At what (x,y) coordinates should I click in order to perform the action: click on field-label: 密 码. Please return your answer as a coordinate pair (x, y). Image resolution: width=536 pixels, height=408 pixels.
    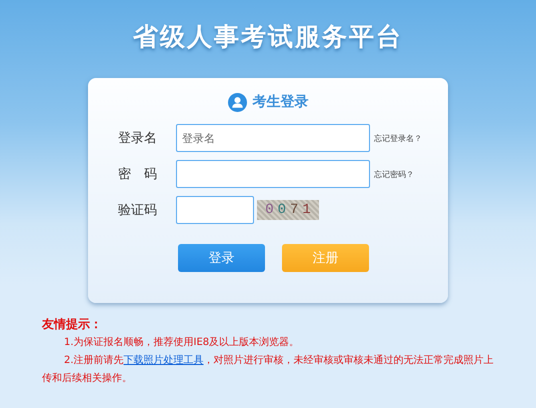
    Looking at the image, I should click on (138, 174).